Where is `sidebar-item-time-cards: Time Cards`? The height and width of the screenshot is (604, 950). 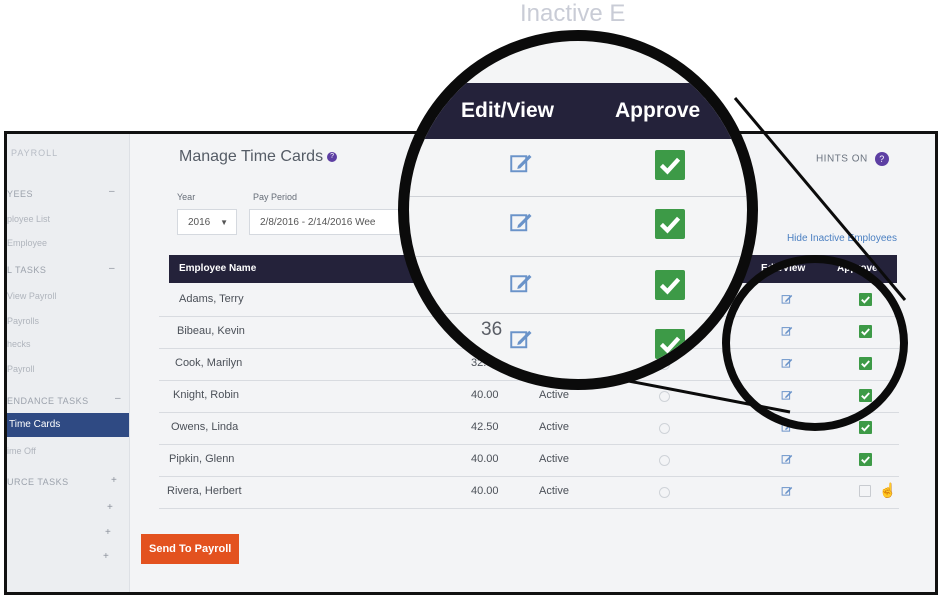
sidebar-item-time-cards: Time Cards is located at coordinates (68, 425).